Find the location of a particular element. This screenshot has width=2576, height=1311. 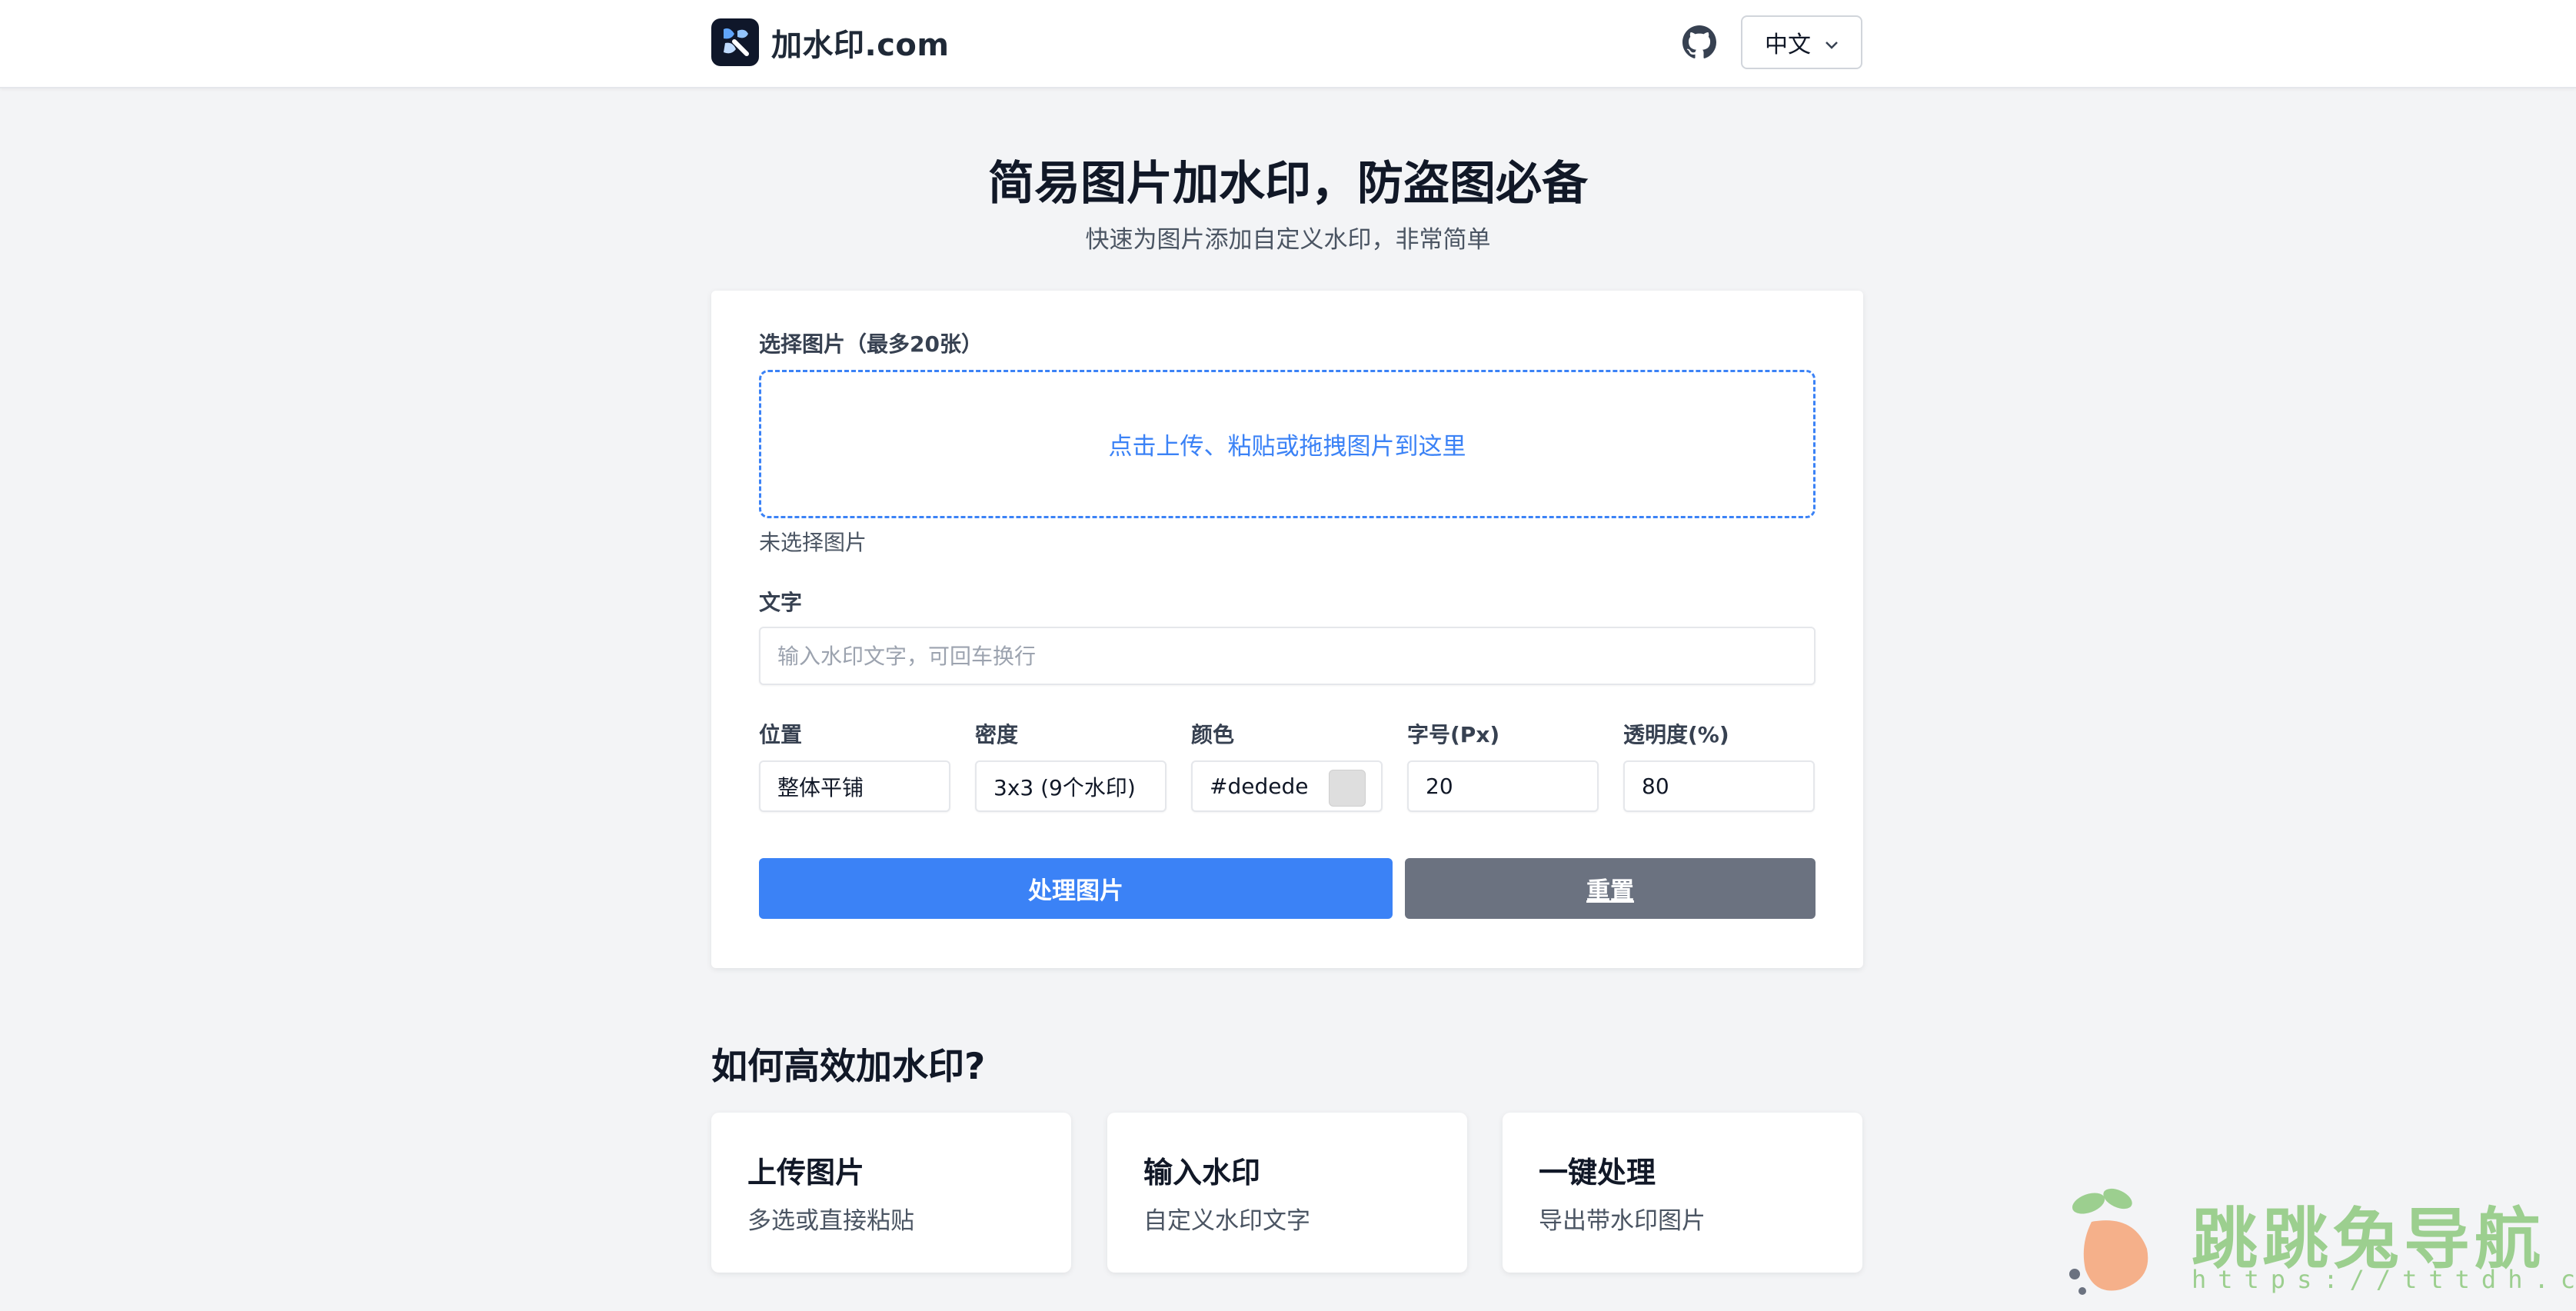

font-size-value: 20 is located at coordinates (1439, 786).